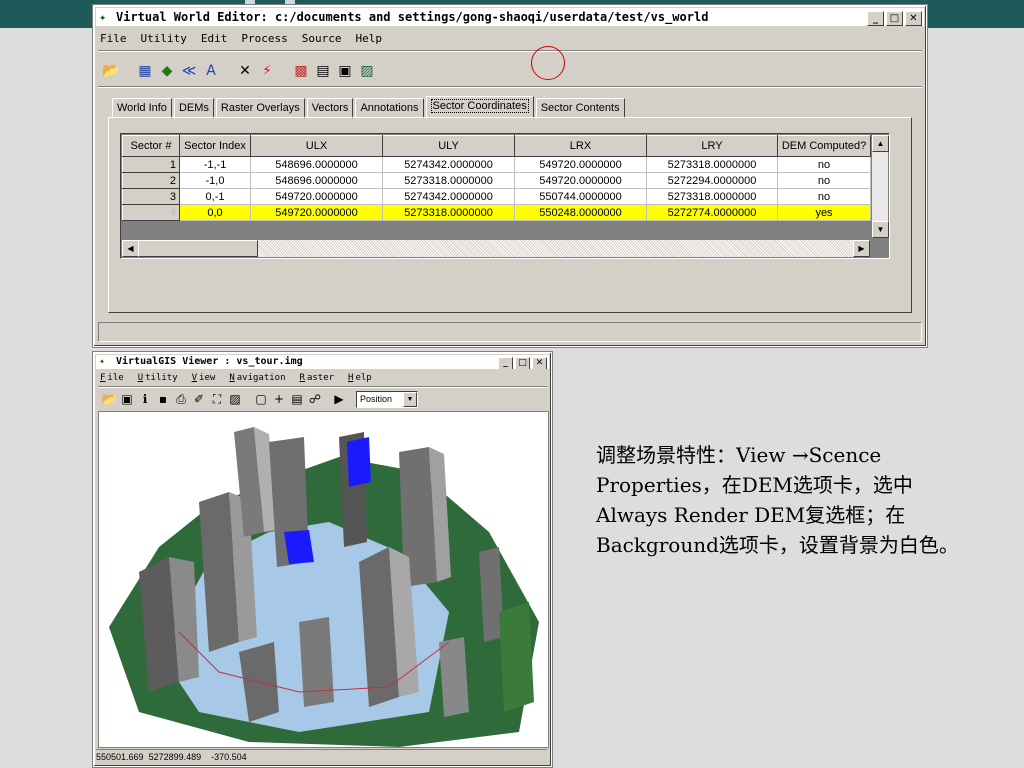 This screenshot has height=768, width=1024. Describe the element at coordinates (580, 212) in the screenshot. I see `cell-lrx: 550248.0000000` at that location.